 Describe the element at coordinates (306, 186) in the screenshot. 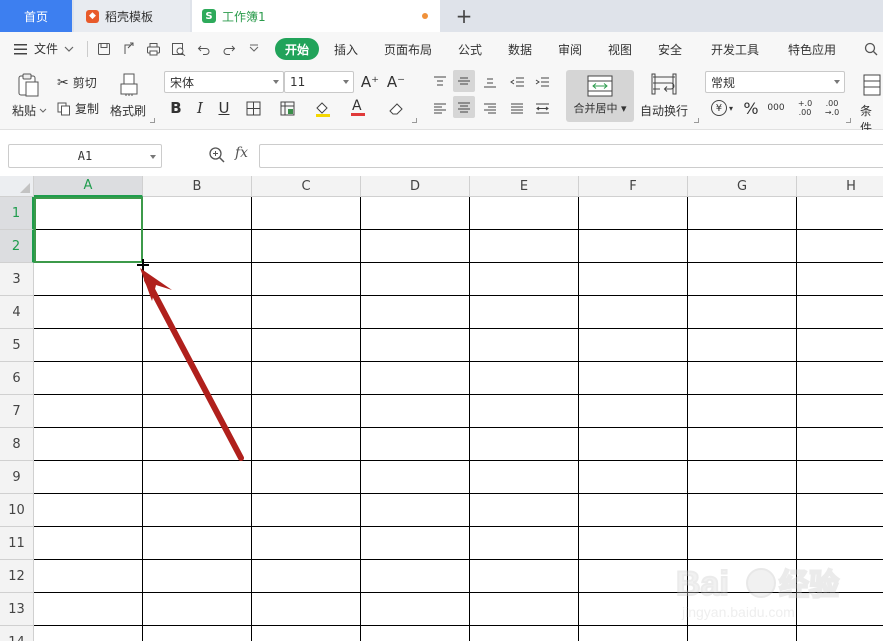

I see `column-header-c: C` at that location.